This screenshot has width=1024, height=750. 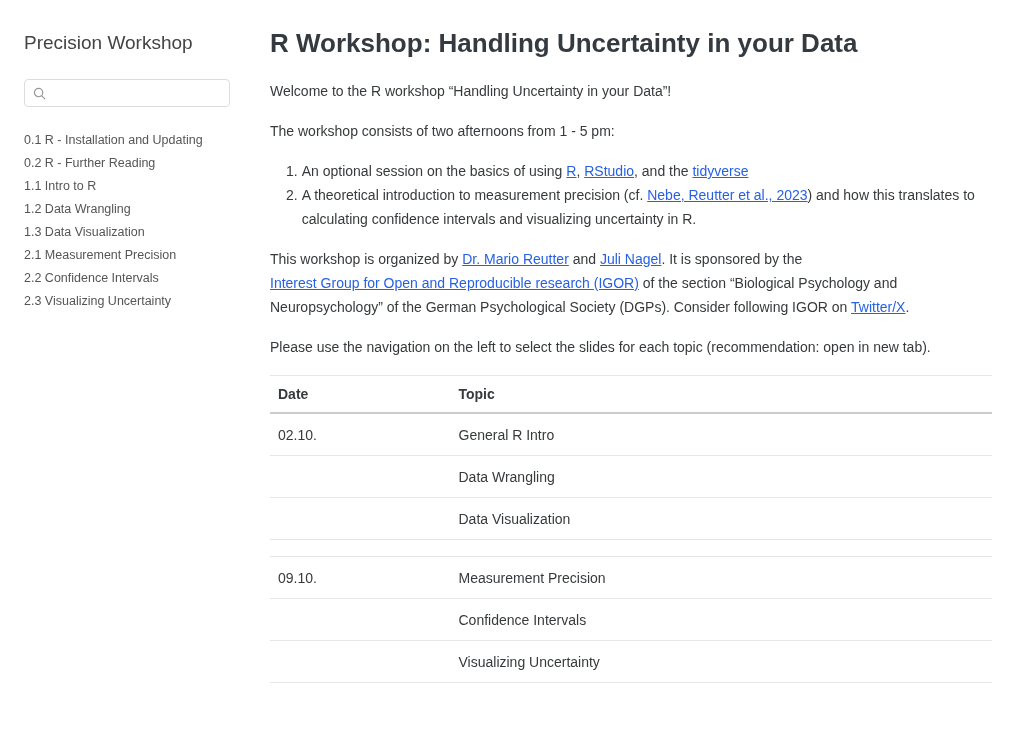 What do you see at coordinates (127, 232) in the screenshot?
I see `nav-link: 1.3 Data Visualization` at bounding box center [127, 232].